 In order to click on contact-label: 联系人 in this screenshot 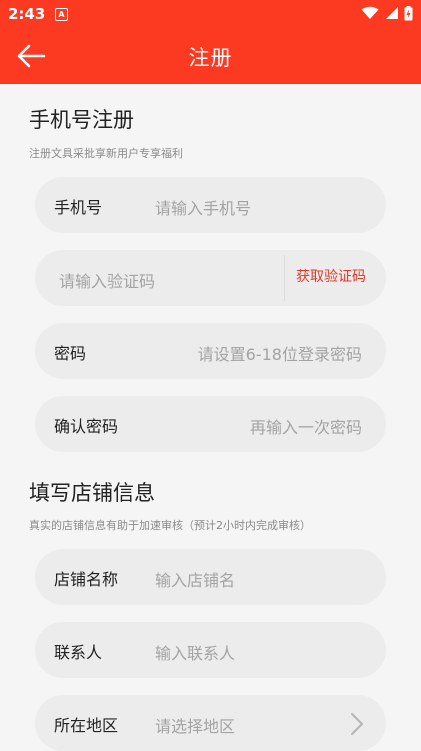, I will do `click(78, 652)`.